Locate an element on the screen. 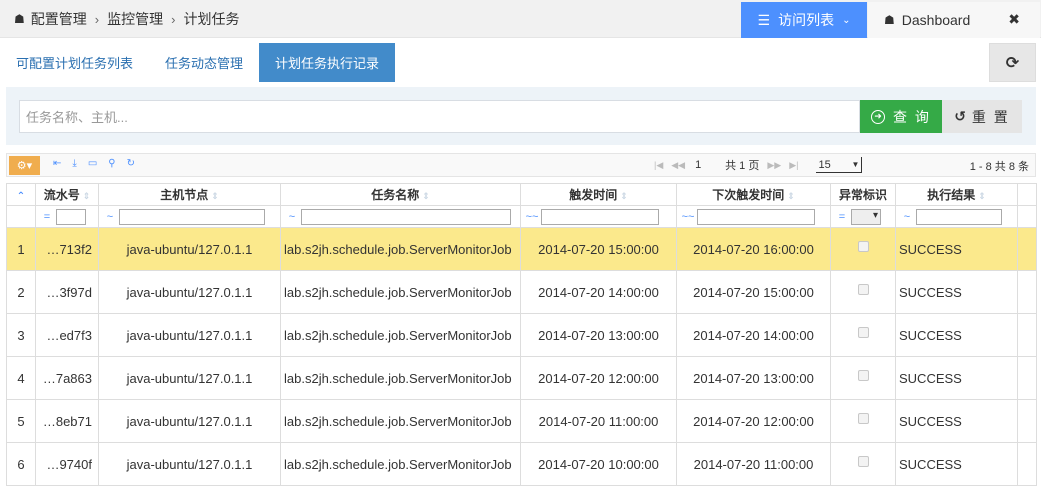 The image size is (1041, 493). pager: |◀ ◀◀ 1 共 1 页 ▶▶ ▶| 15 ▼ is located at coordinates (758, 165).